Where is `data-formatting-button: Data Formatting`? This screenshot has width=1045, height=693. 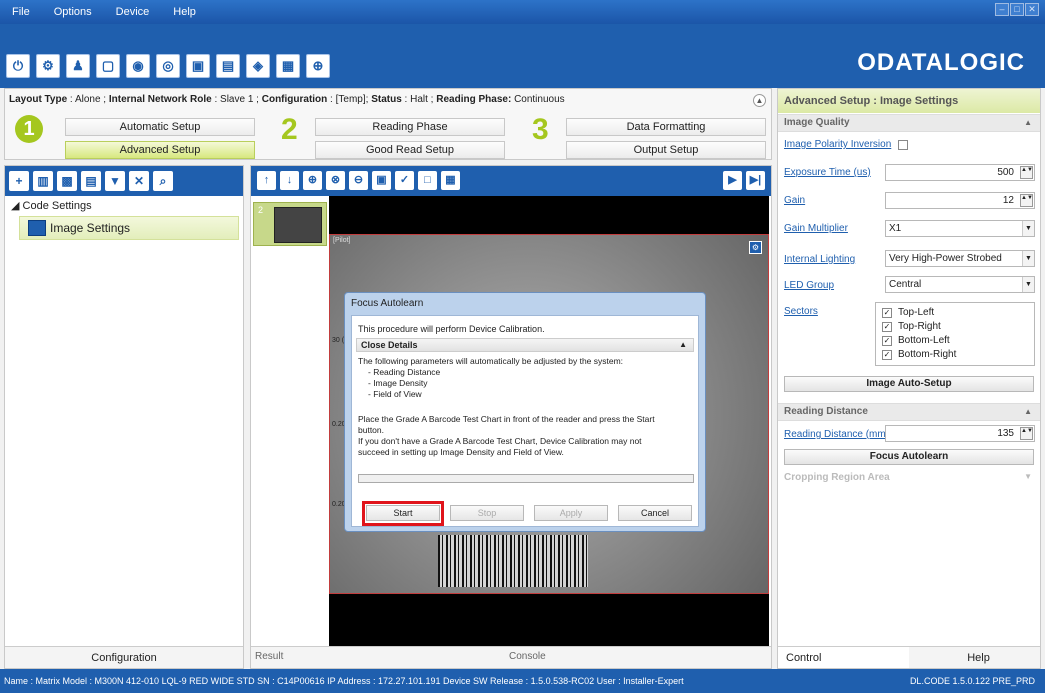 data-formatting-button: Data Formatting is located at coordinates (666, 127).